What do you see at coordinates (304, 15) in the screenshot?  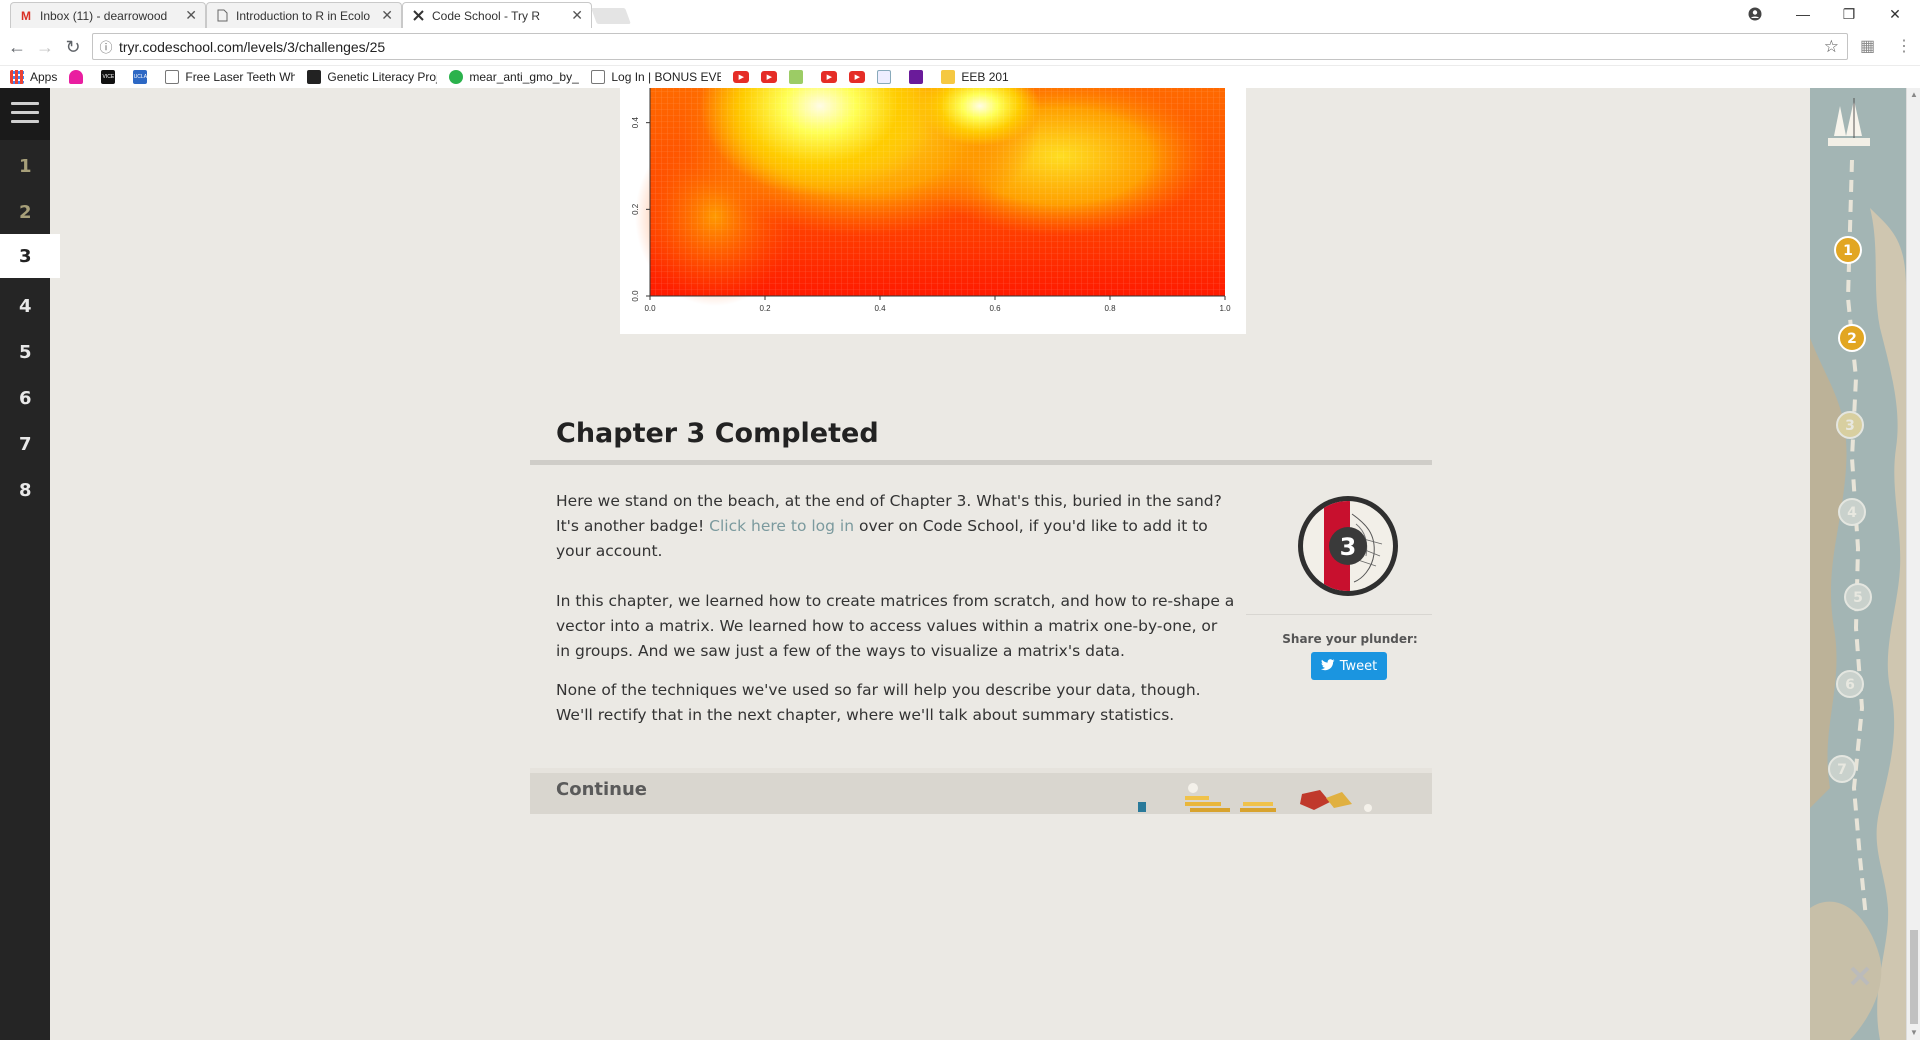 I see `tab-intro-r: Introduction to R in Ecolo ✕` at bounding box center [304, 15].